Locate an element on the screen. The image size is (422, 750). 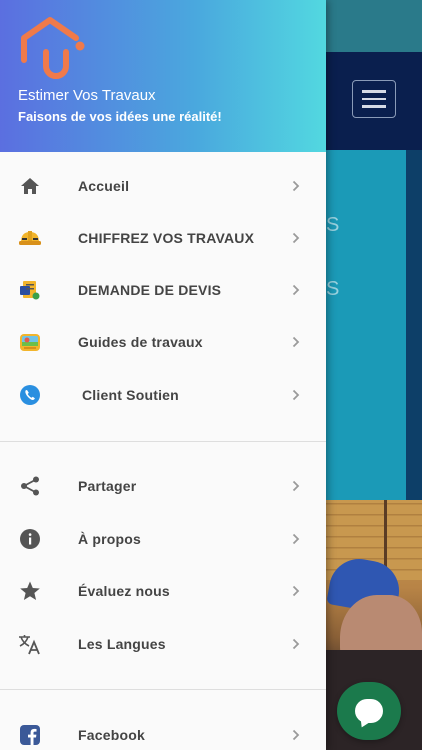
hard-hat-icon is located at coordinates (30, 238).